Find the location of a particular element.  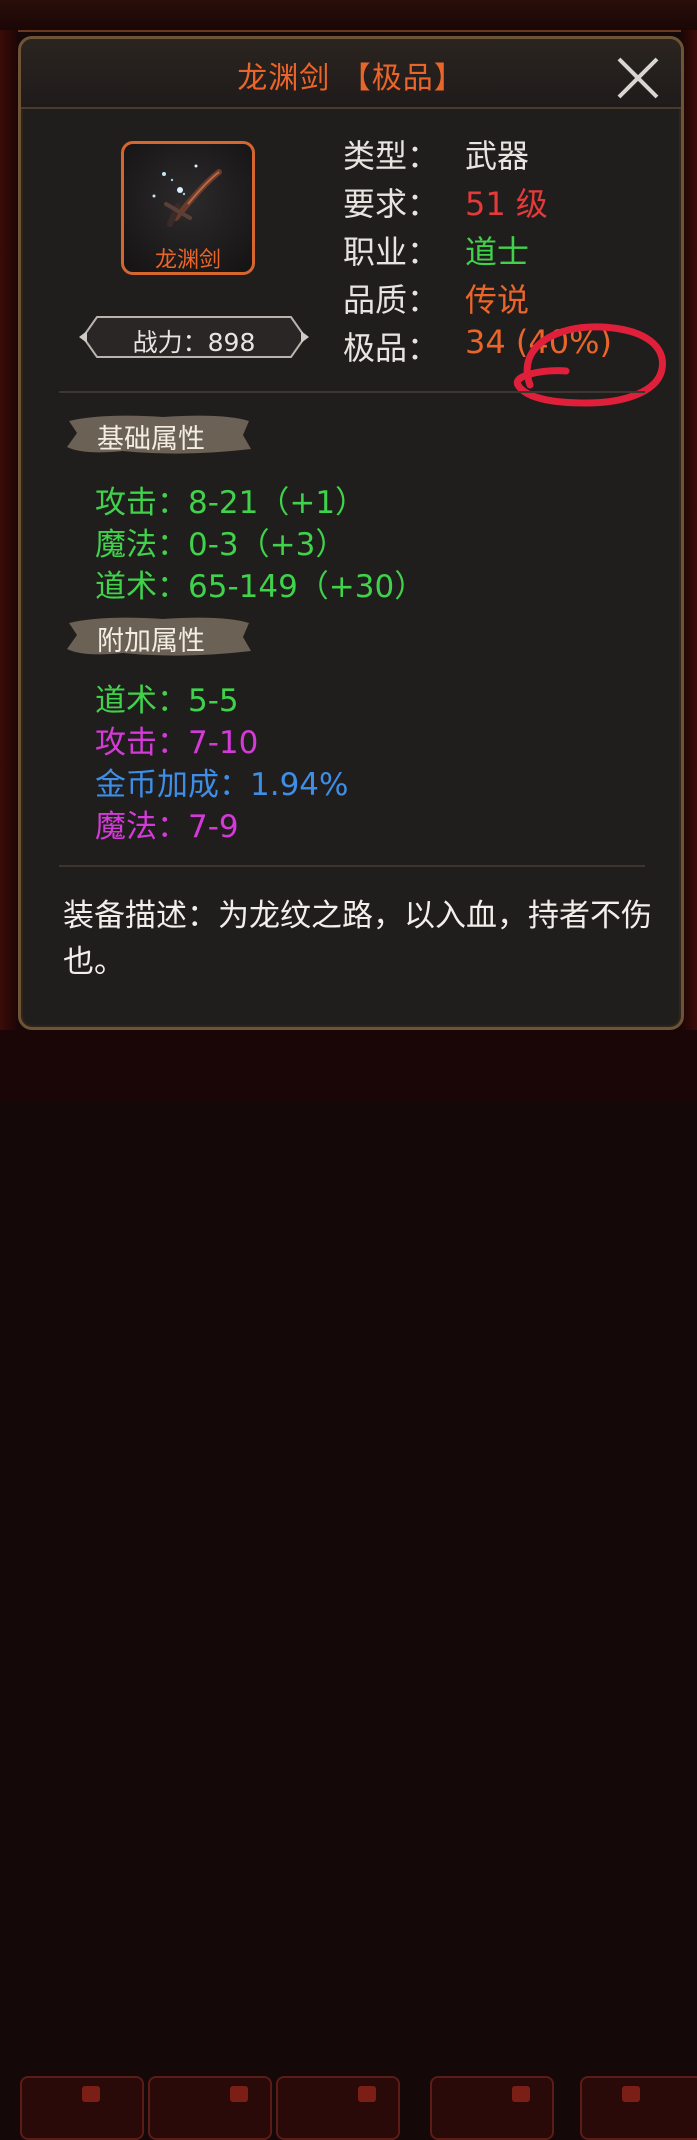

background-left-edge is located at coordinates (9, 530).